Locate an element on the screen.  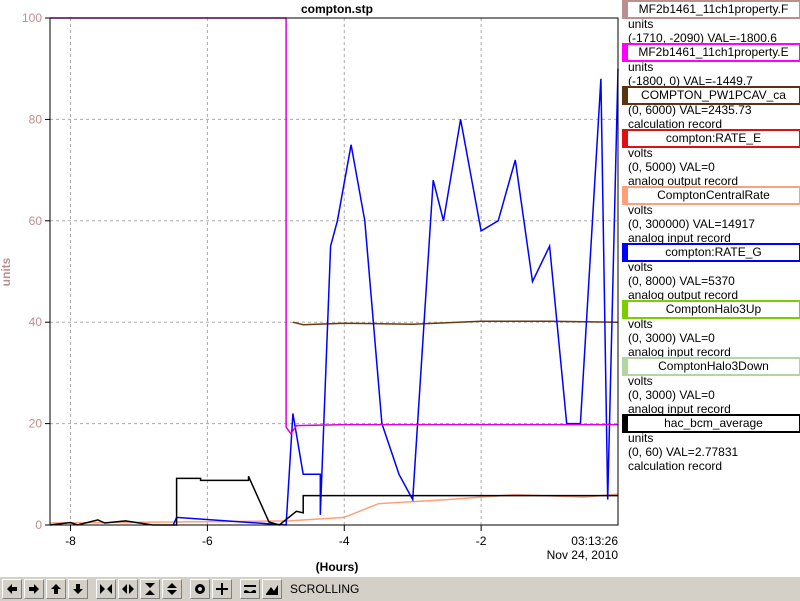
scroll-status: SCROLLING is located at coordinates (325, 589).